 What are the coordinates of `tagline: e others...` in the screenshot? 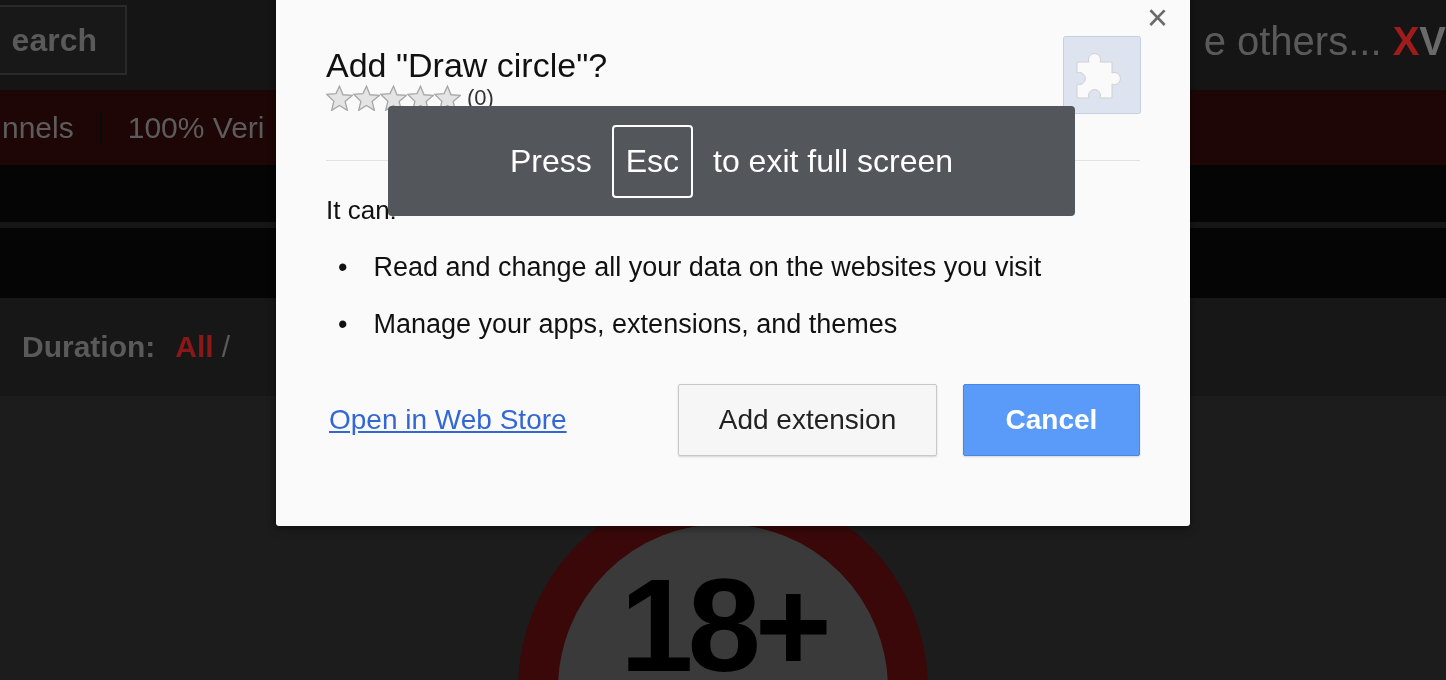 It's located at (1293, 41).